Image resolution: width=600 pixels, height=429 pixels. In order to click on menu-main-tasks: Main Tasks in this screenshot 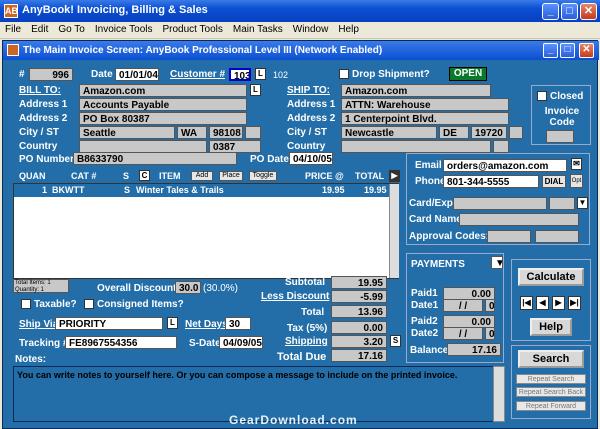, I will do `click(258, 29)`.